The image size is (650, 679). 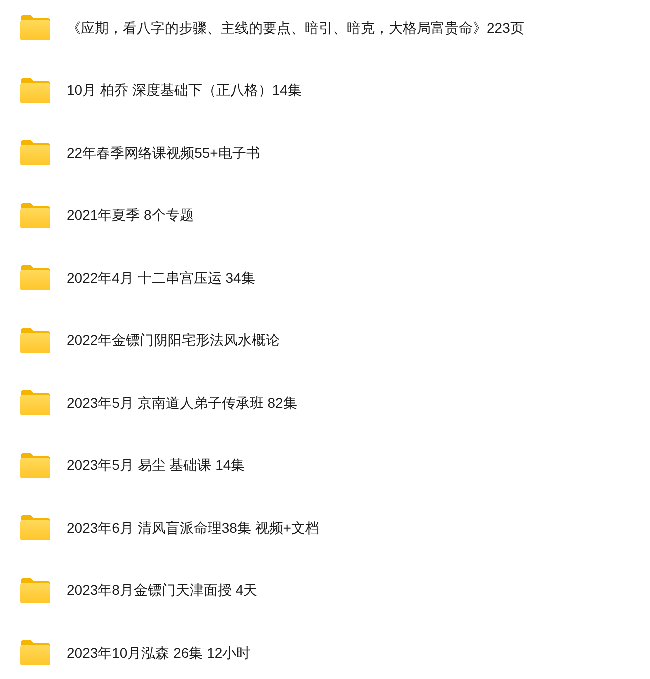 What do you see at coordinates (159, 653) in the screenshot?
I see `folder-name: 2023年10月泓森 26集 12小时` at bounding box center [159, 653].